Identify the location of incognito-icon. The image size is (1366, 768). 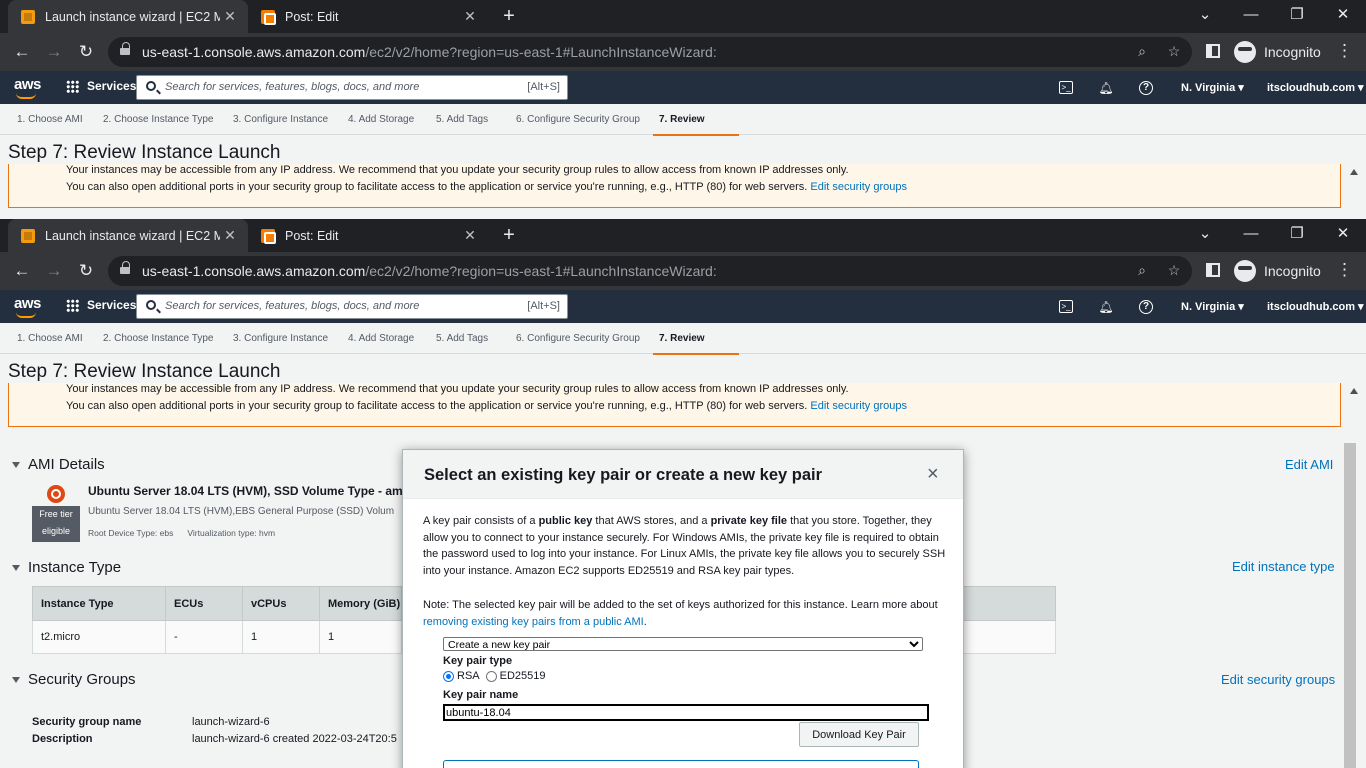
(1245, 52).